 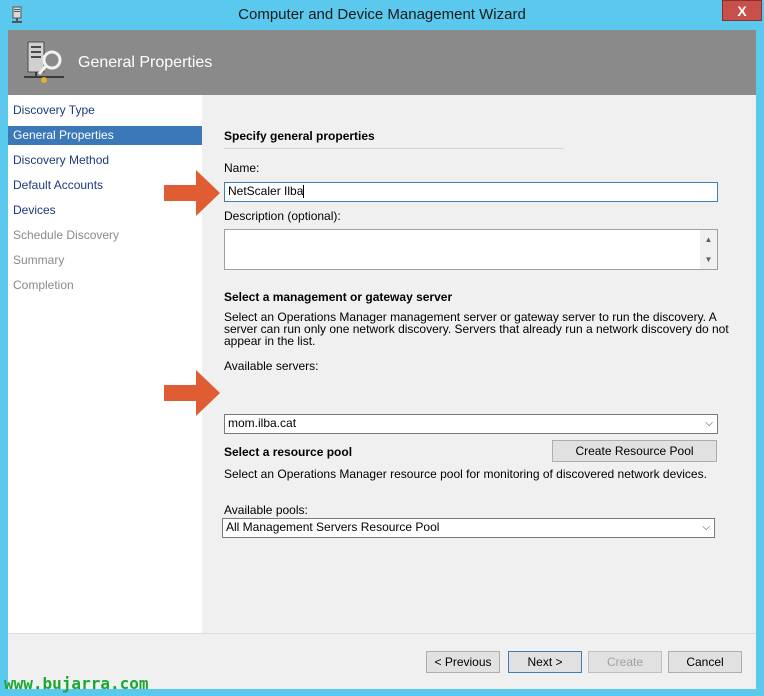 What do you see at coordinates (708, 239) in the screenshot?
I see `scroll-up-icon: ▲` at bounding box center [708, 239].